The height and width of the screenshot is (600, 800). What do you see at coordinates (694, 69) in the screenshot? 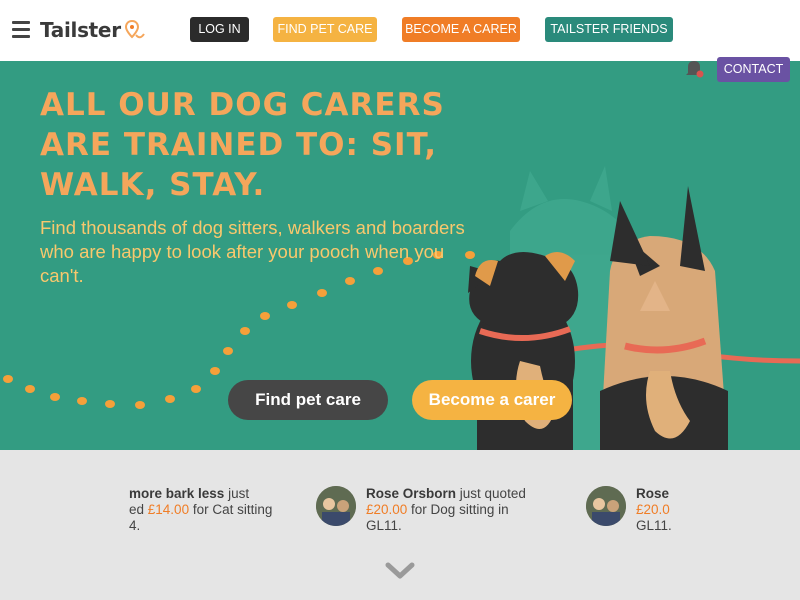
I see `bell-icon` at bounding box center [694, 69].